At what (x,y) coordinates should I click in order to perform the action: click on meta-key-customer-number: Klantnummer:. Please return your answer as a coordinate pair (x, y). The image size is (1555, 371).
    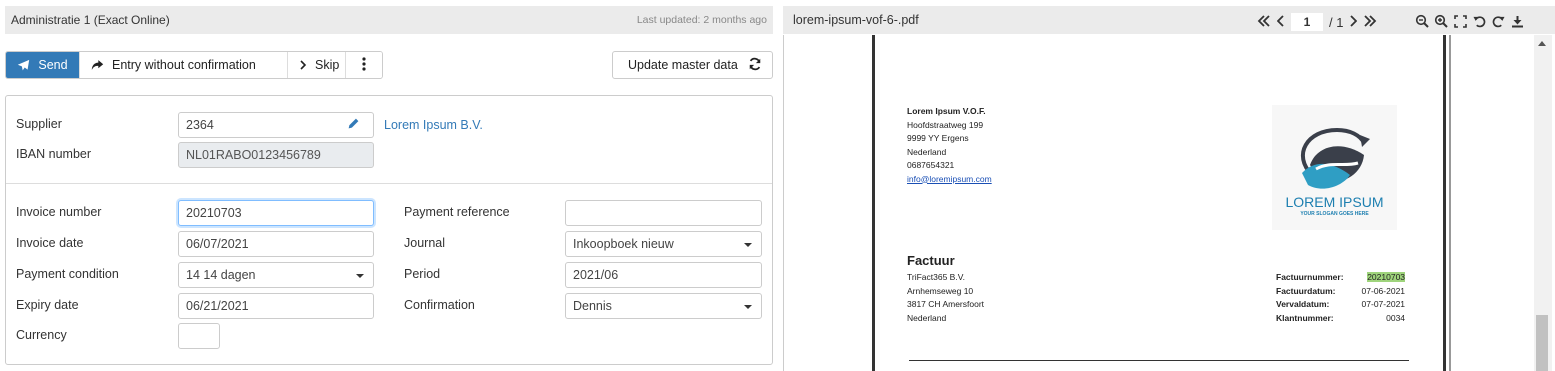
    Looking at the image, I should click on (1305, 317).